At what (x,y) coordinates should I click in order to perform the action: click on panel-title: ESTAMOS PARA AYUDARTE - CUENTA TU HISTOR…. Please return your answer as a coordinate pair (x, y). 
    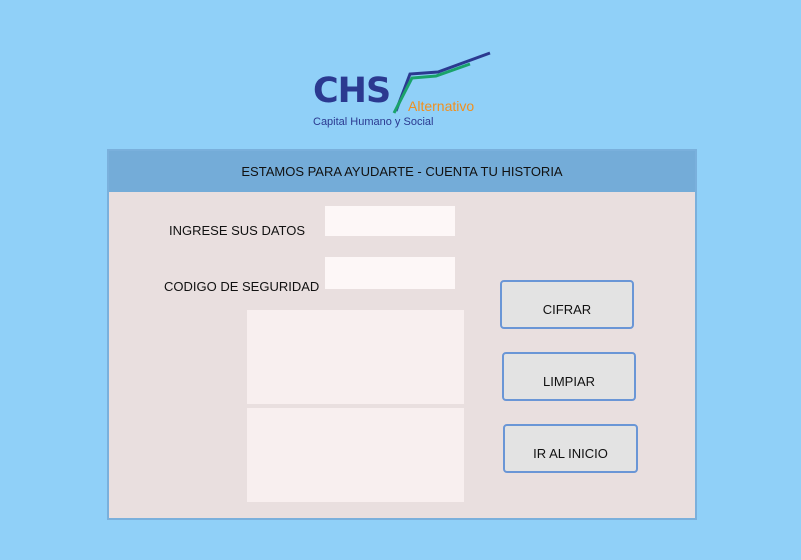
    Looking at the image, I should click on (402, 171).